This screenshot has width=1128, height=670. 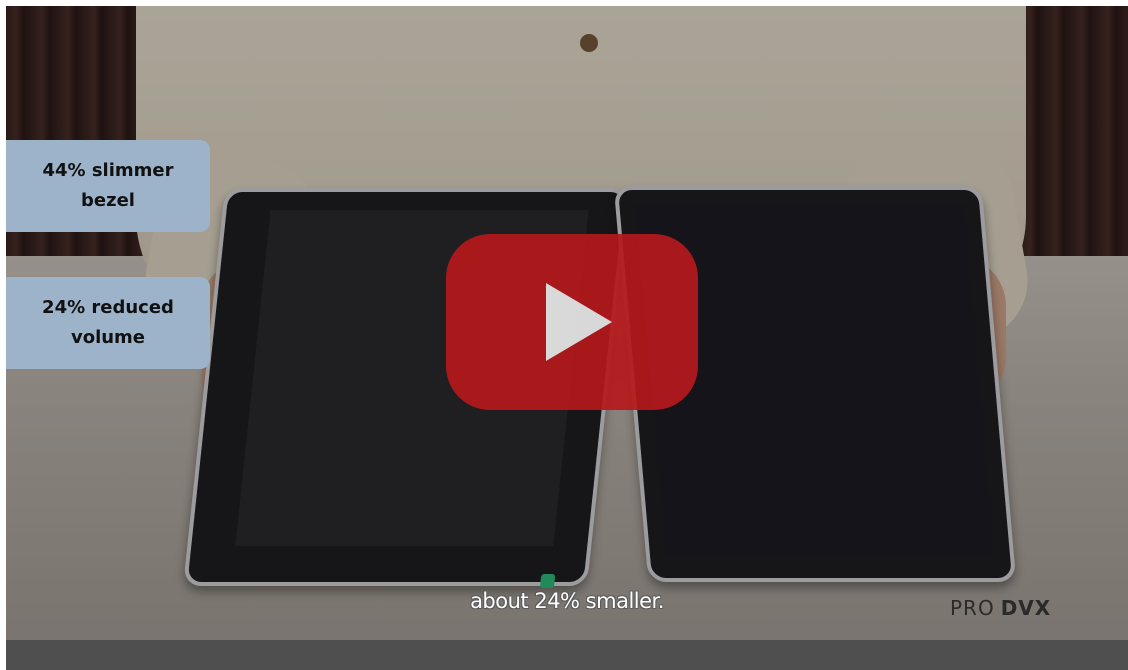 What do you see at coordinates (567, 655) in the screenshot?
I see `video-bottom-bar` at bounding box center [567, 655].